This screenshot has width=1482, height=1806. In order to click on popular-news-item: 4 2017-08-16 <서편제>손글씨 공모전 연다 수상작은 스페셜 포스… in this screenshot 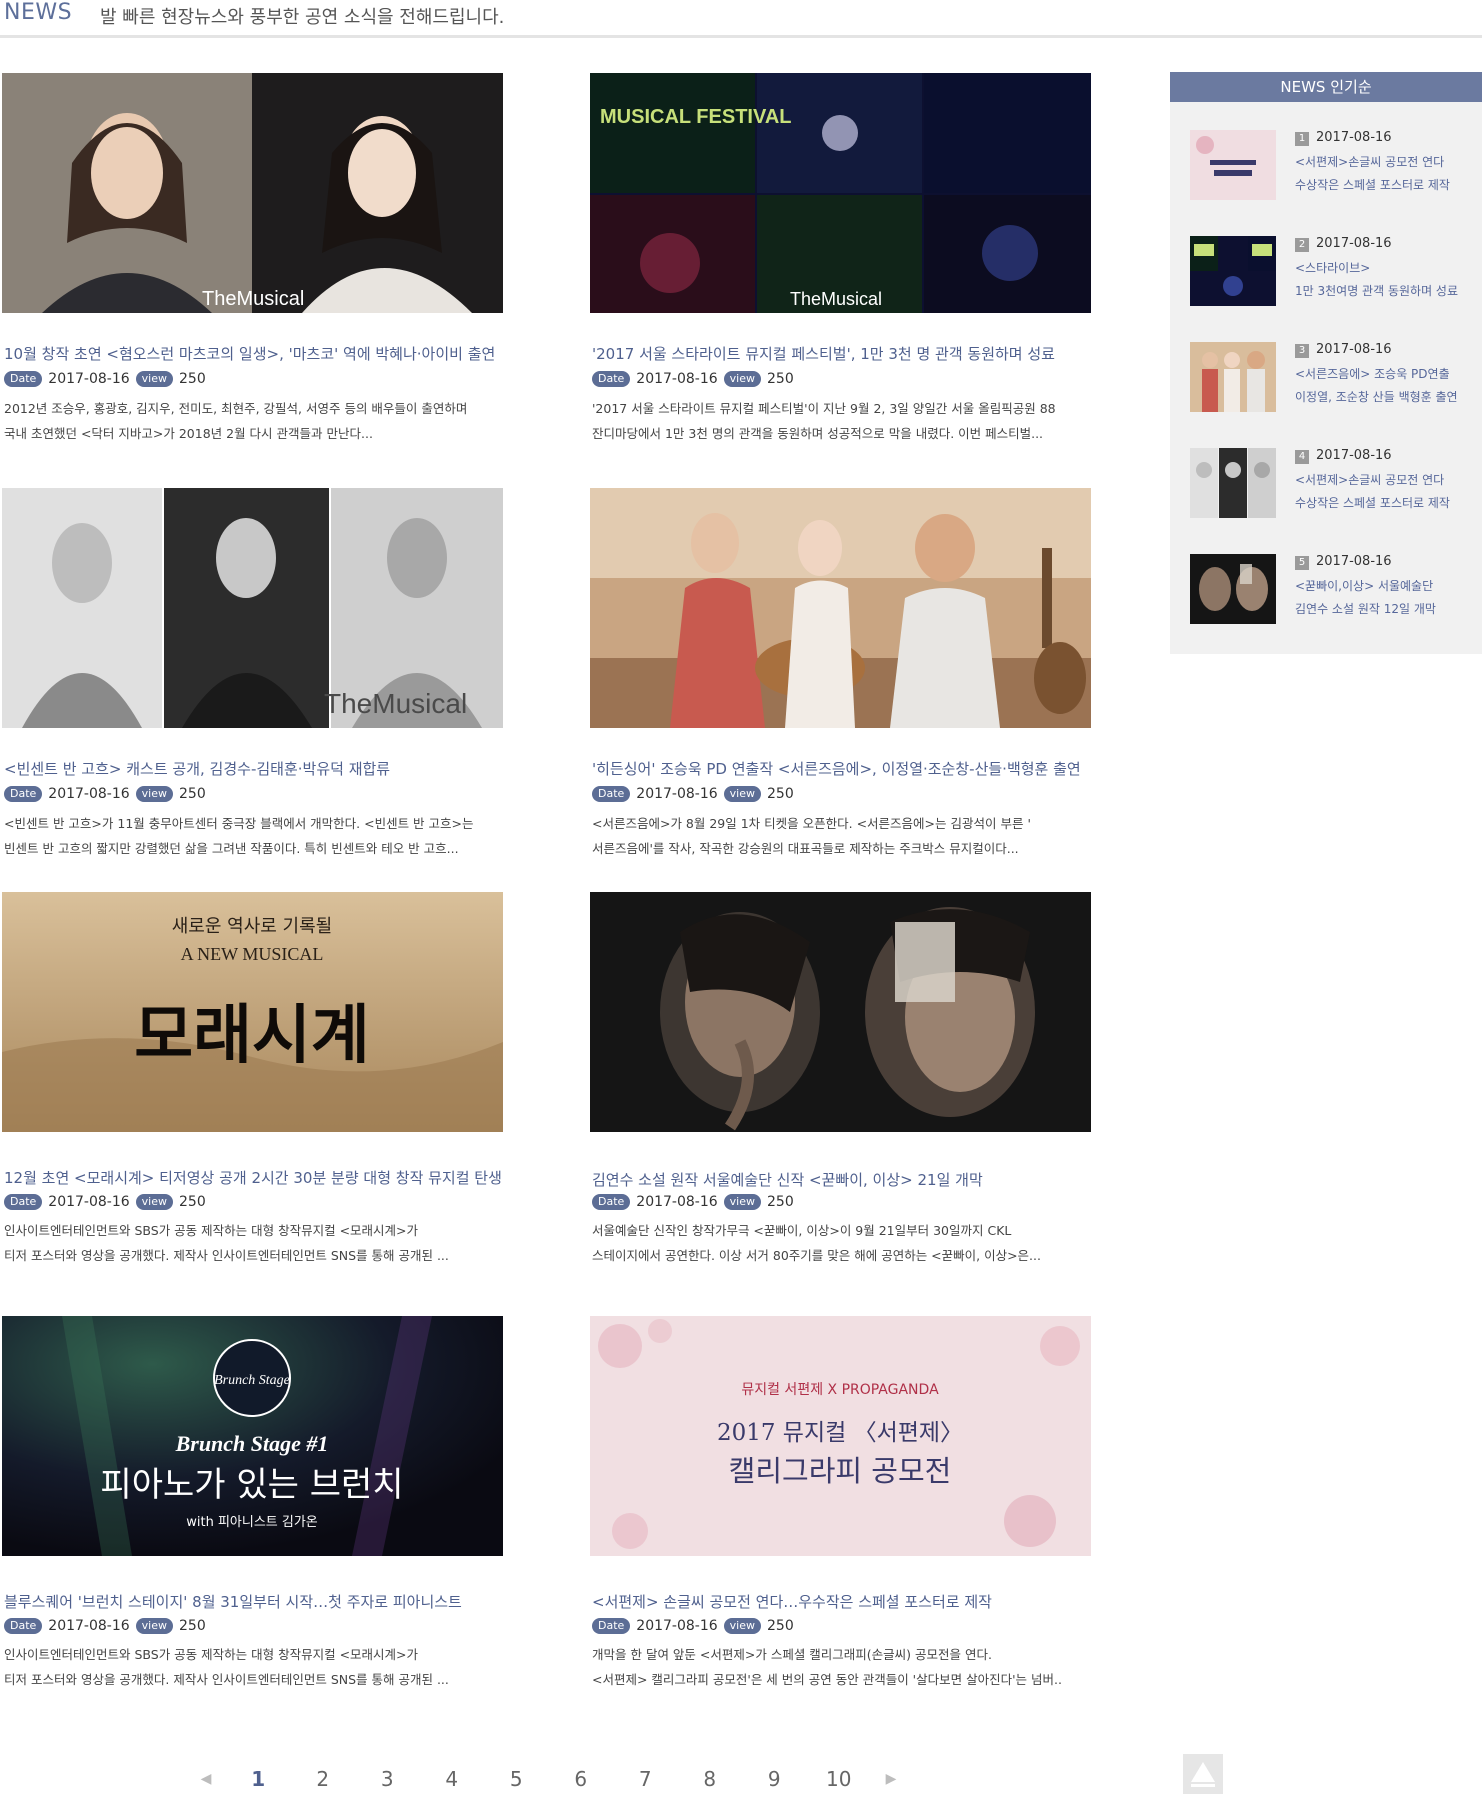, I will do `click(1330, 483)`.